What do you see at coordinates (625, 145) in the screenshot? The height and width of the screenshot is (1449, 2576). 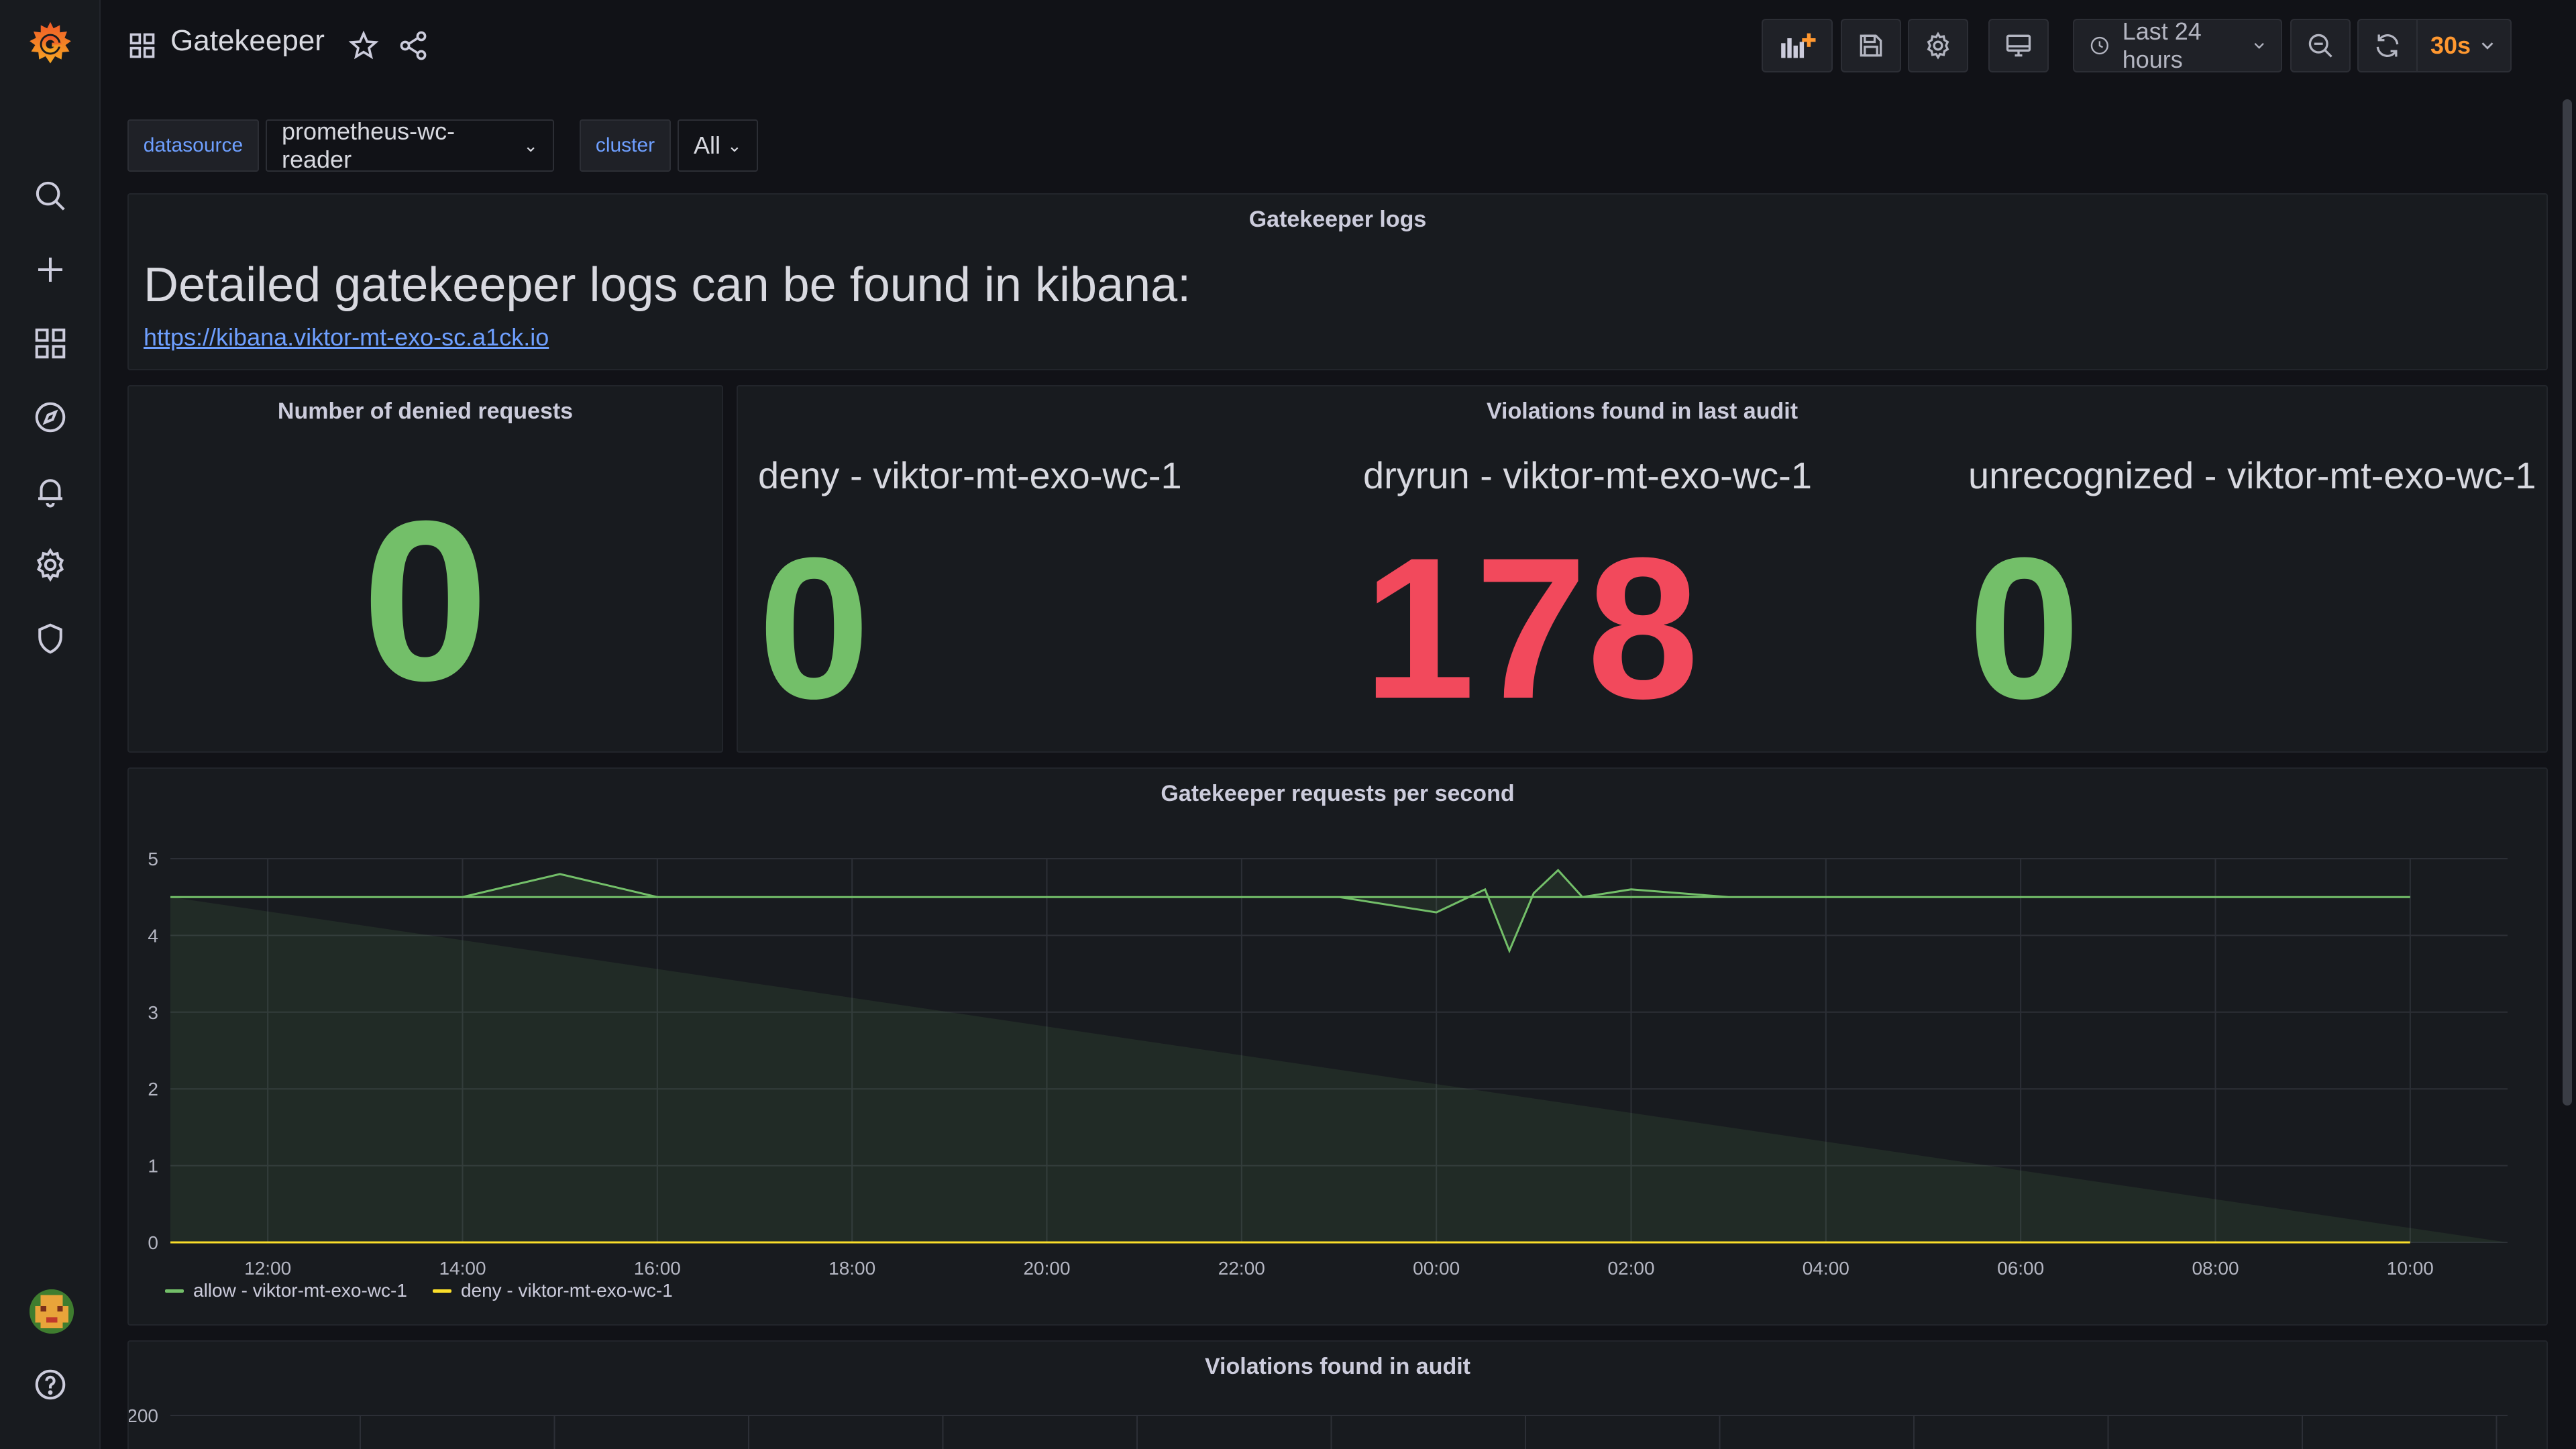 I see `variable-label-cluster: cluster` at bounding box center [625, 145].